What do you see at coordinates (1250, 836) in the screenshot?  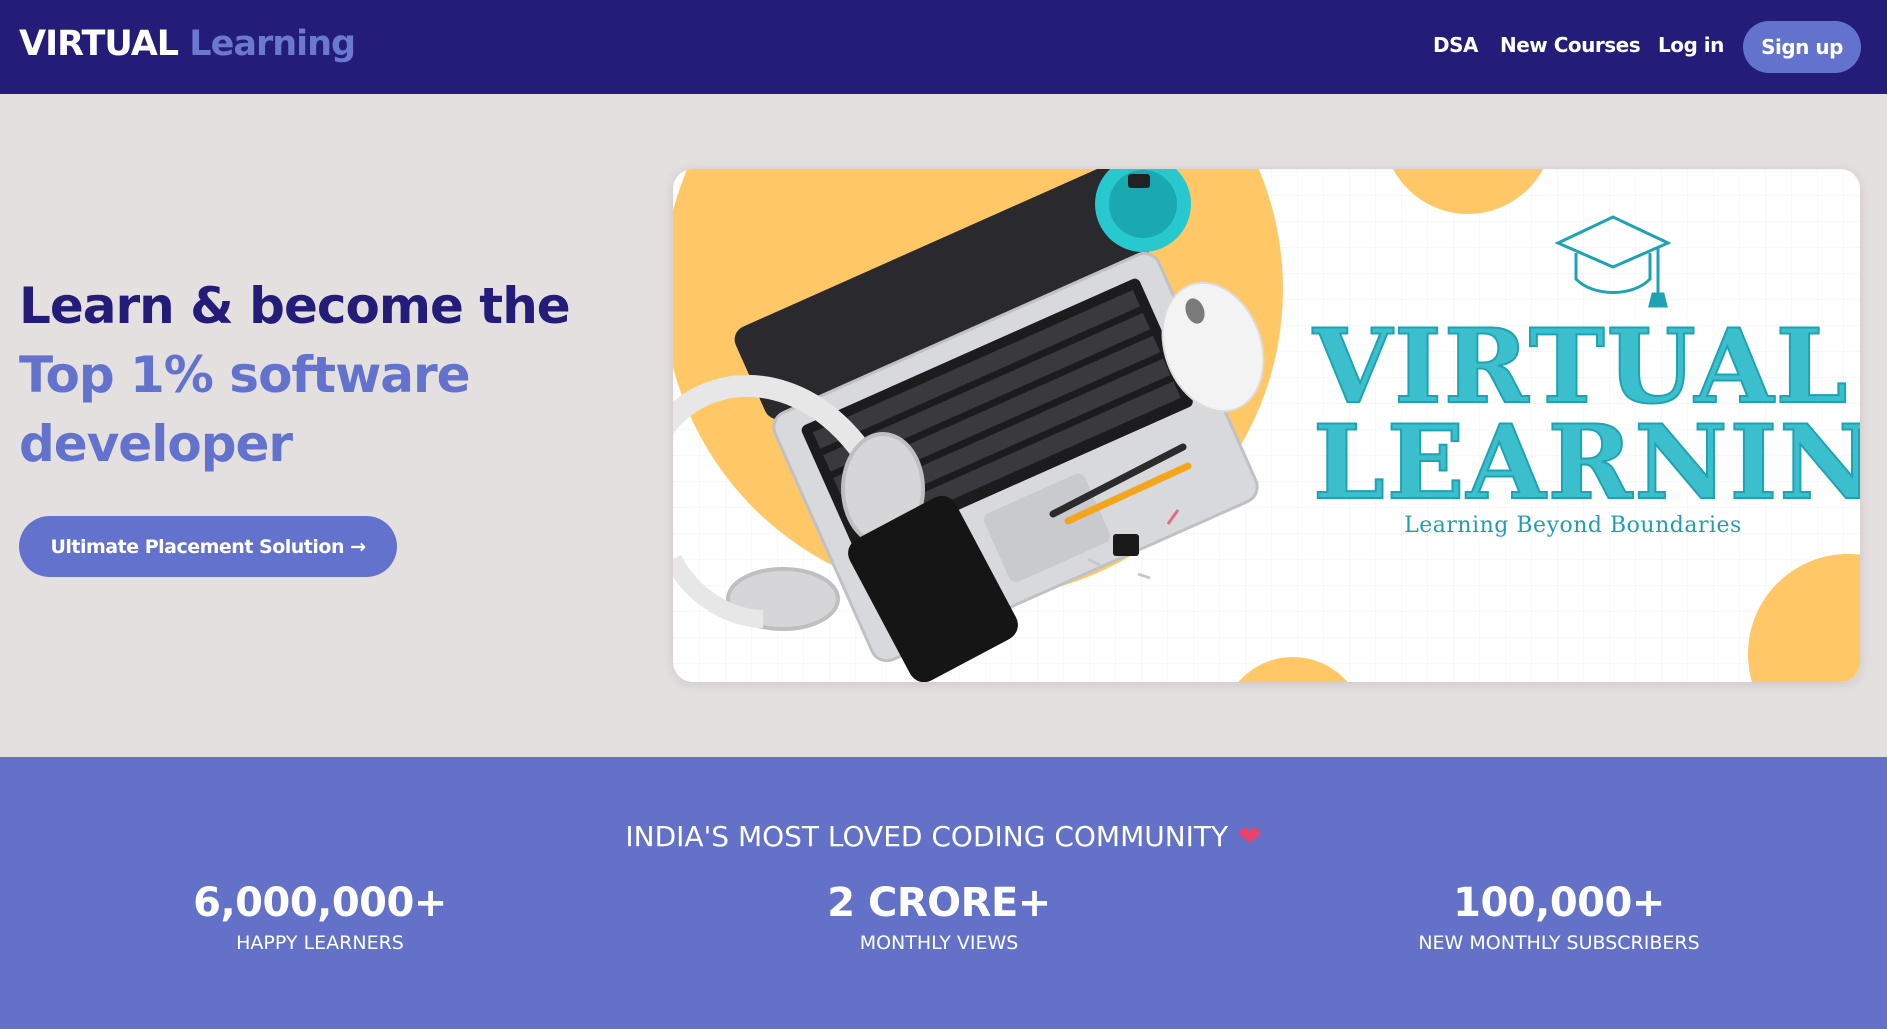 I see `heart-icon: ❤` at bounding box center [1250, 836].